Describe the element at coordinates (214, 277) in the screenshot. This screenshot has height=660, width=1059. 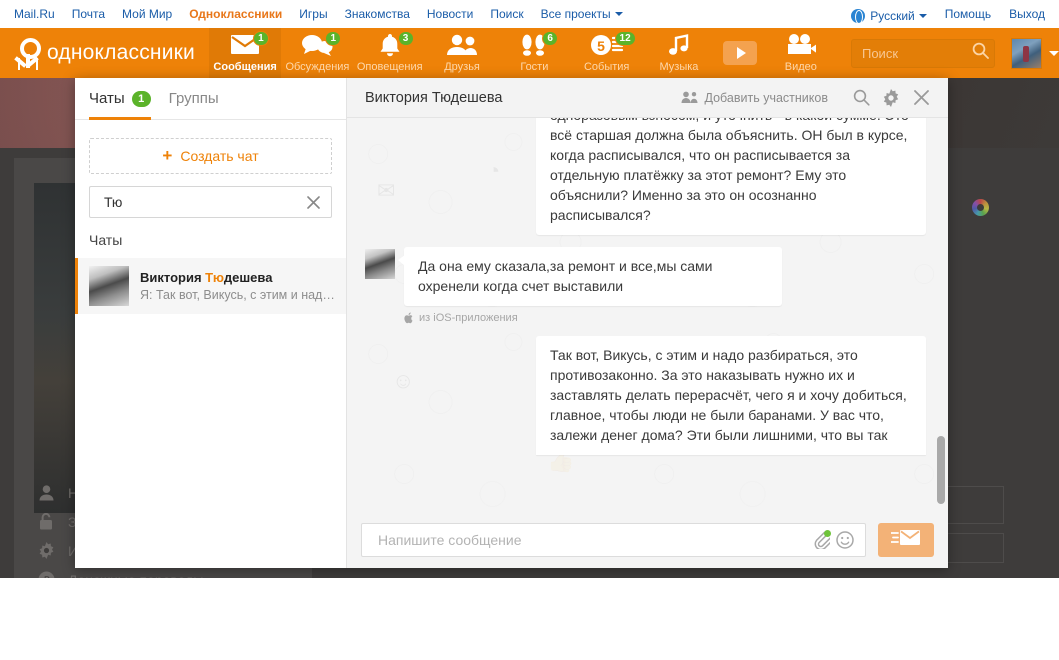
I see `chat-name-highlight: Тю` at that location.